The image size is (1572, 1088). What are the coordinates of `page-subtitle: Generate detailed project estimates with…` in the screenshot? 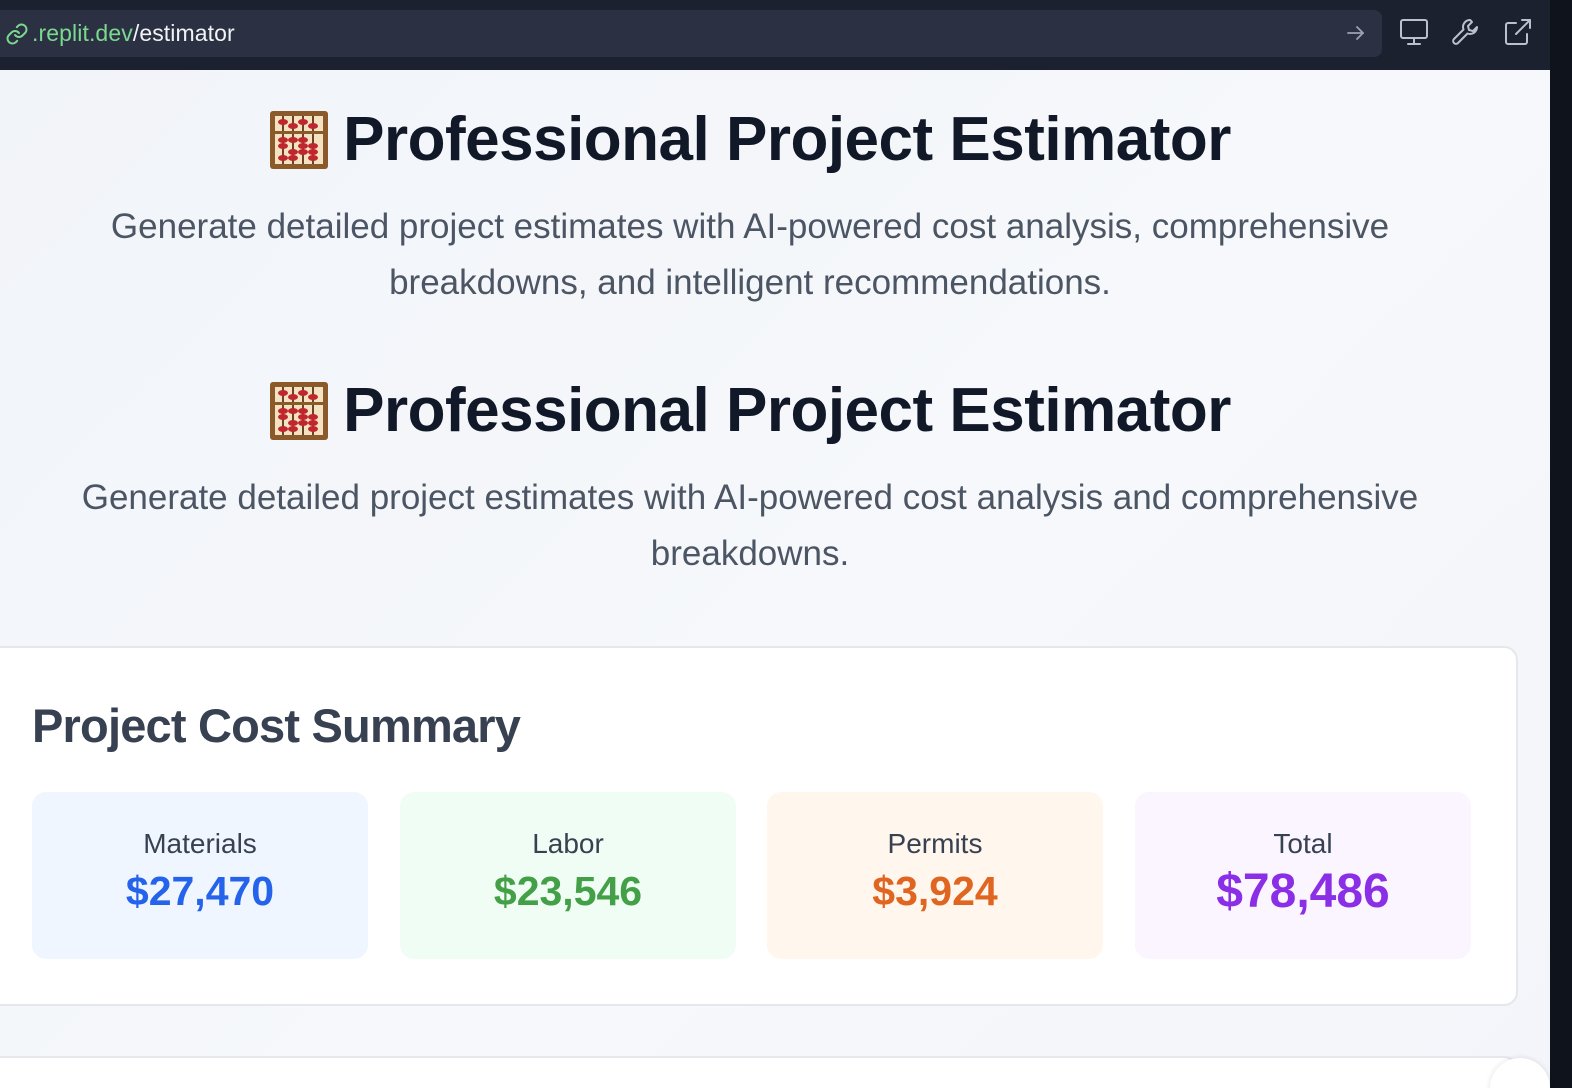 It's located at (750, 254).